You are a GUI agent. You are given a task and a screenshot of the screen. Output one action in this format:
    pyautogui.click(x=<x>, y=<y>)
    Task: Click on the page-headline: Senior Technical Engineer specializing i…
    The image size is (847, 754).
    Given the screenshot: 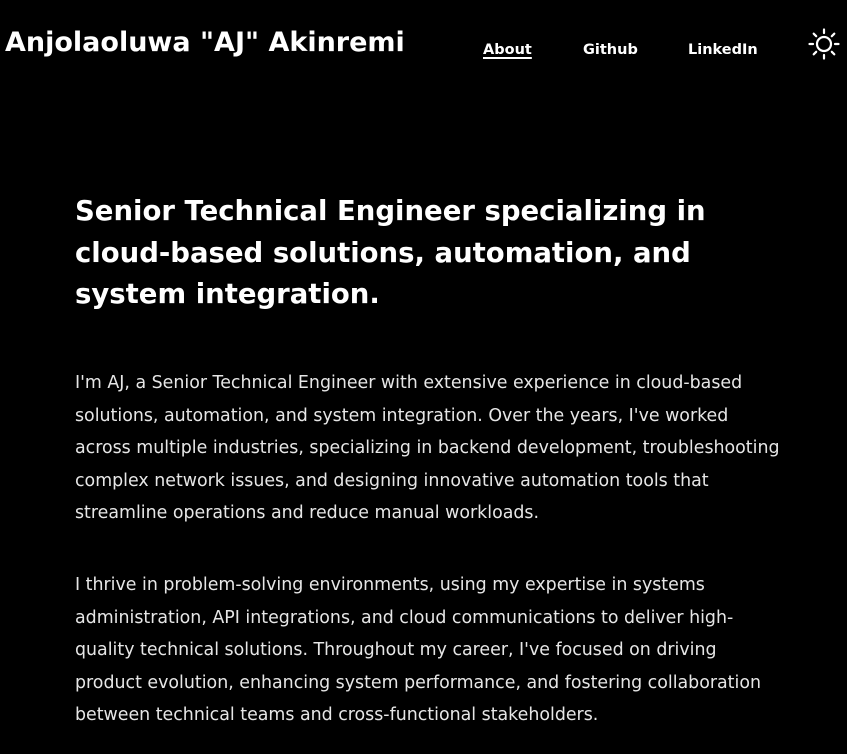 What is the action you would take?
    pyautogui.click(x=390, y=252)
    